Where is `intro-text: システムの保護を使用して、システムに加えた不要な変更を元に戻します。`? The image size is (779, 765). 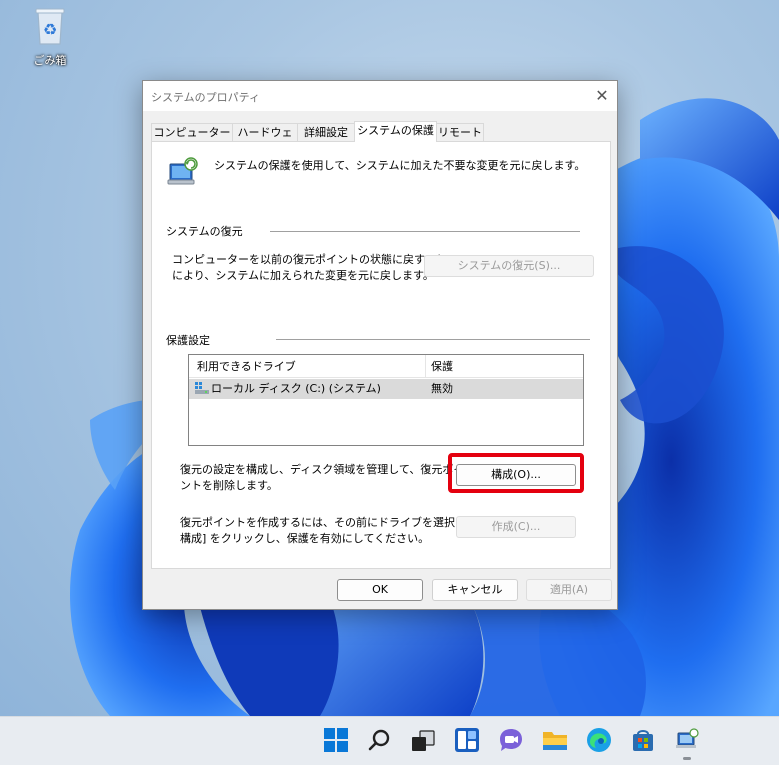
intro-text: システムの保護を使用して、システムに加えた不要な変更を元に戻します。 is located at coordinates (400, 165).